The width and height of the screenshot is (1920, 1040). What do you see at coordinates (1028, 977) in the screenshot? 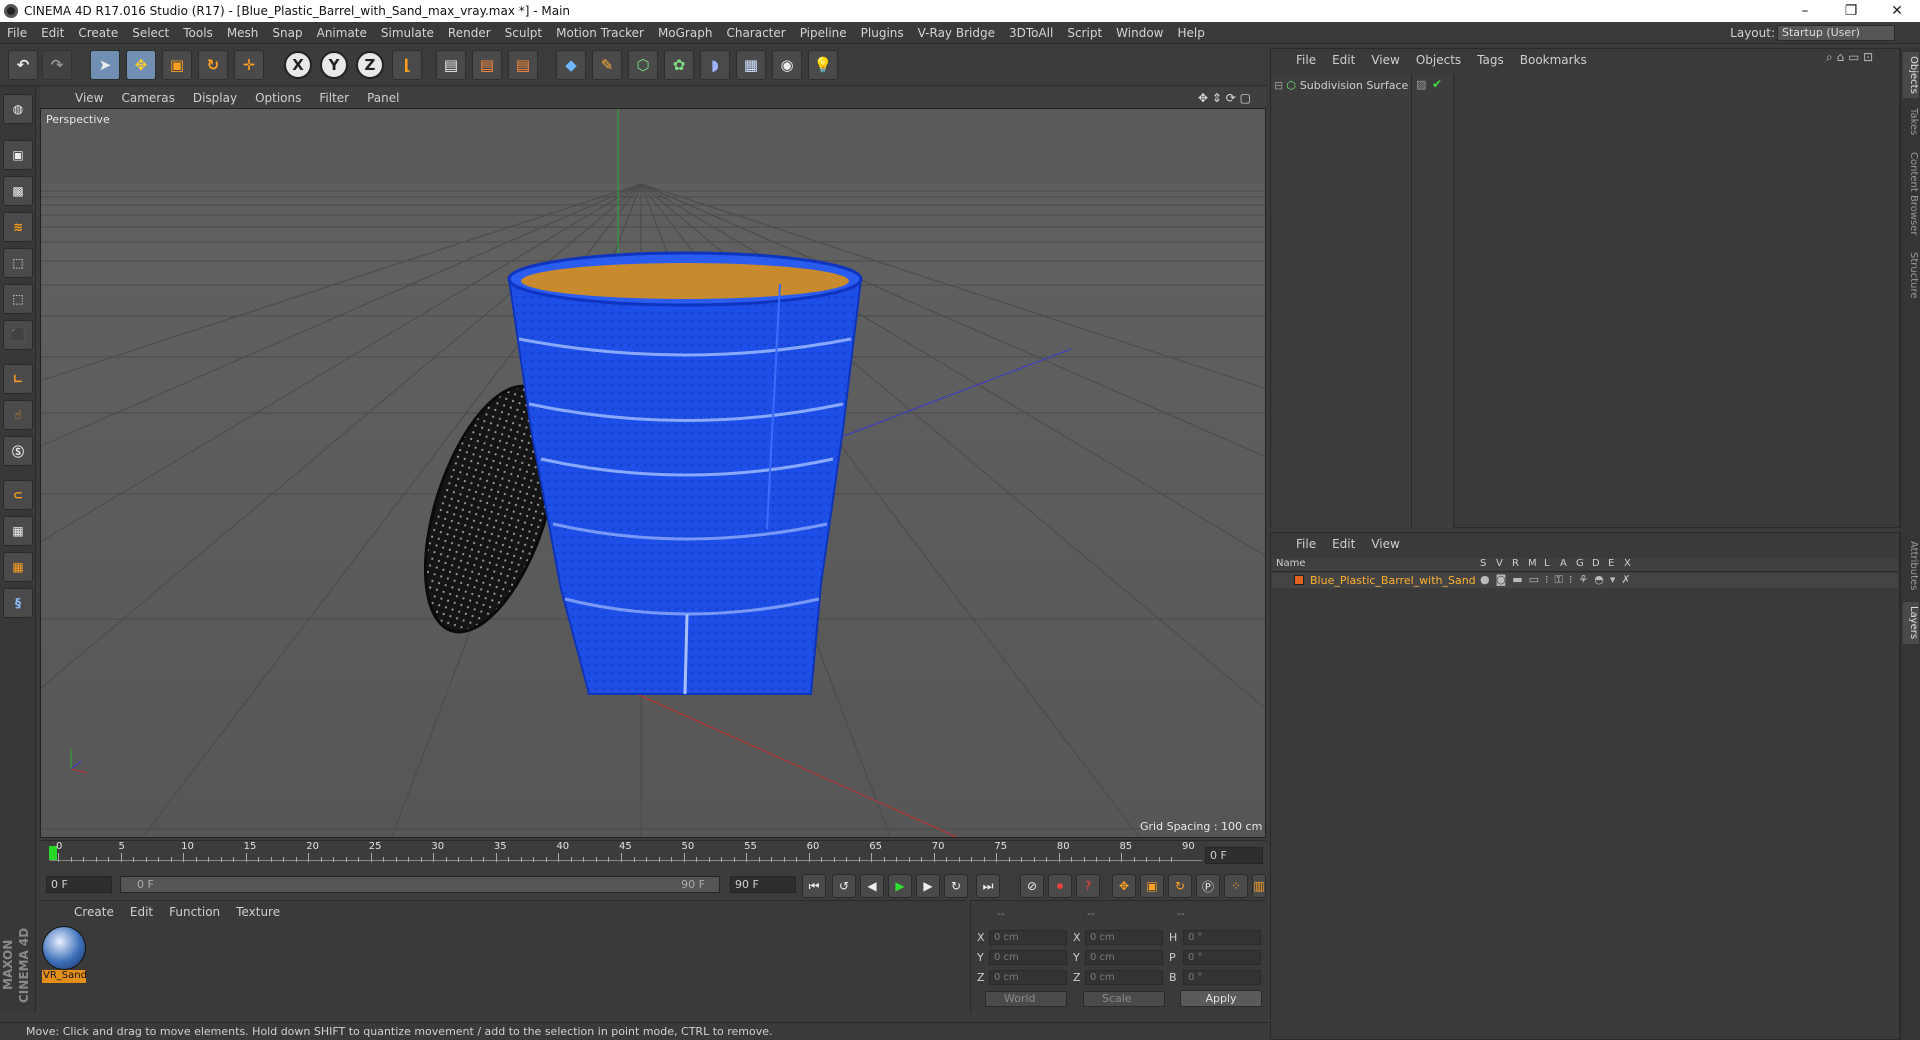
I see `coord-pos-z-field: 0 cm` at bounding box center [1028, 977].